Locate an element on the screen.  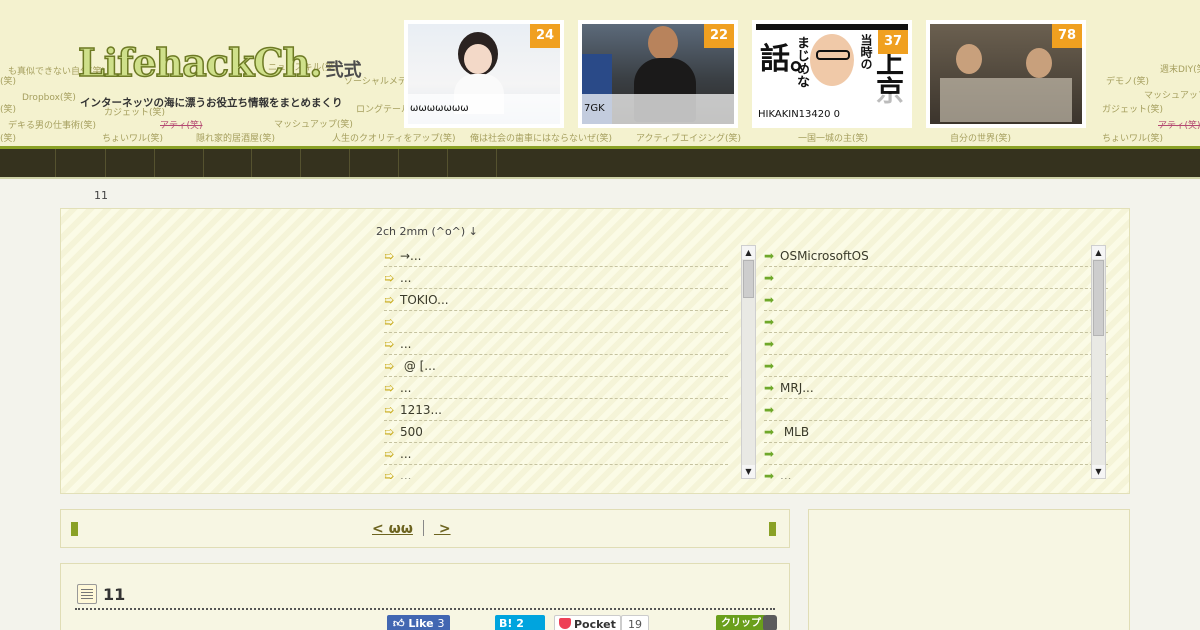
ranking-item: ➡ OSMicrosoftOS is located at coordinates (936, 256).